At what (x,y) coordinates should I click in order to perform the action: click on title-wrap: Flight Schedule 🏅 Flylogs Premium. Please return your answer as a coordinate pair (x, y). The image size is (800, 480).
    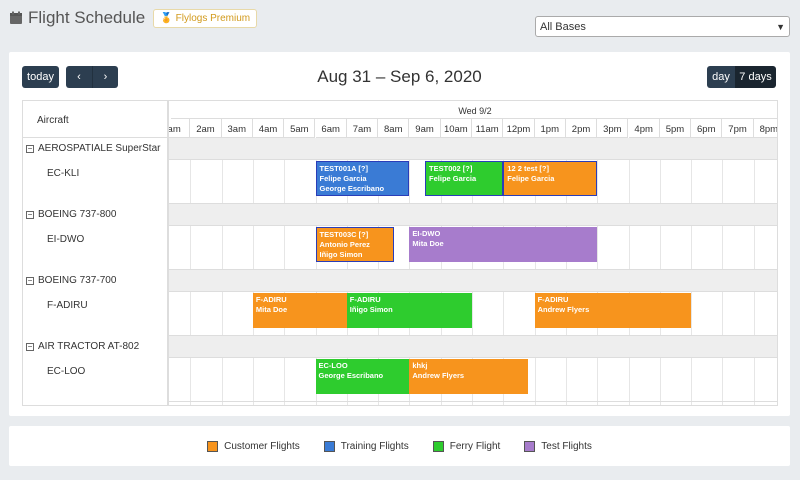
    Looking at the image, I should click on (133, 18).